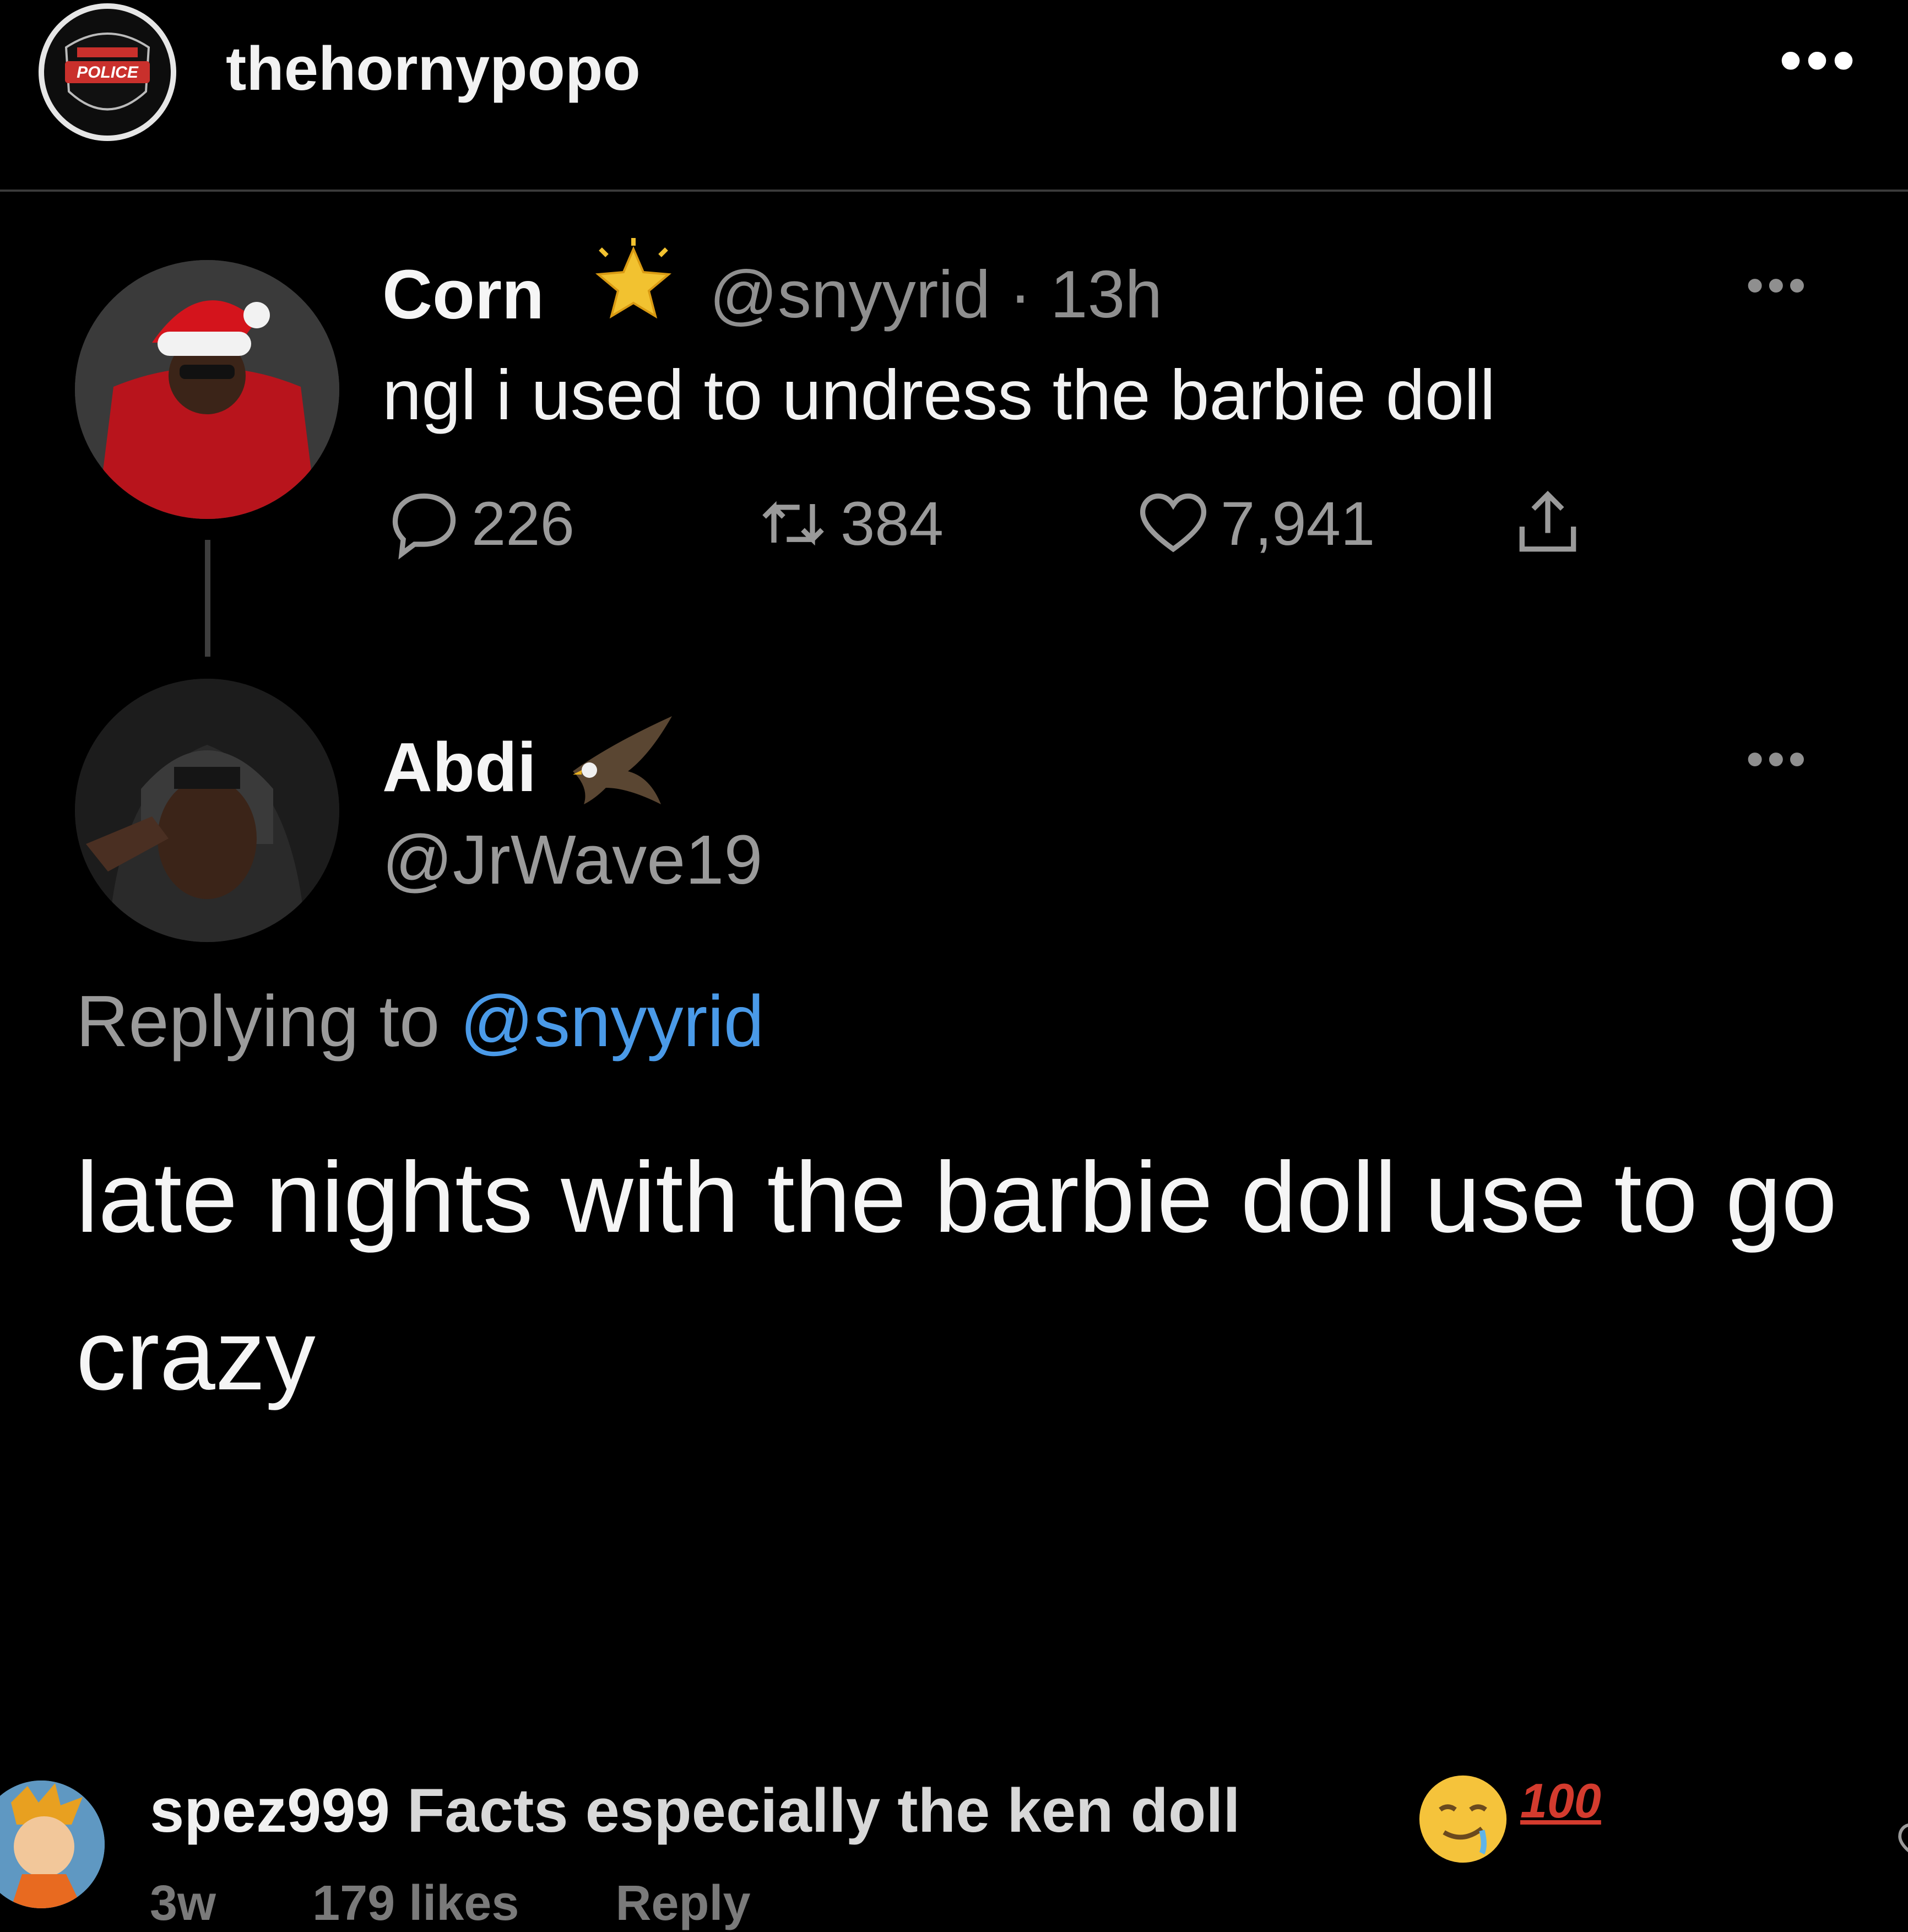 The image size is (1908, 1932). Describe the element at coordinates (207, 389) in the screenshot. I see `tweet1-avatar` at that location.